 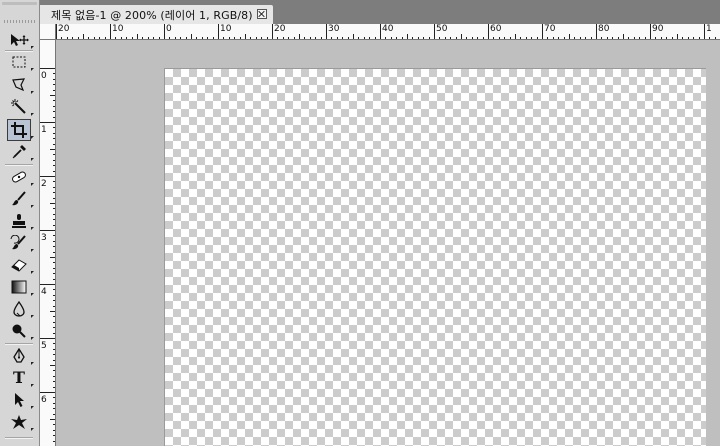 What do you see at coordinates (48, 243) in the screenshot?
I see `vertical-ruler: 0 1 2 3 4 5 6` at bounding box center [48, 243].